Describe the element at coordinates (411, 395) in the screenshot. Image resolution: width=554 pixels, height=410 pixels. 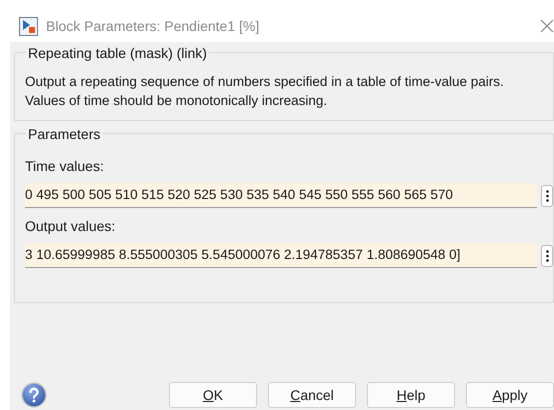
I see `dialog-button: Help` at that location.